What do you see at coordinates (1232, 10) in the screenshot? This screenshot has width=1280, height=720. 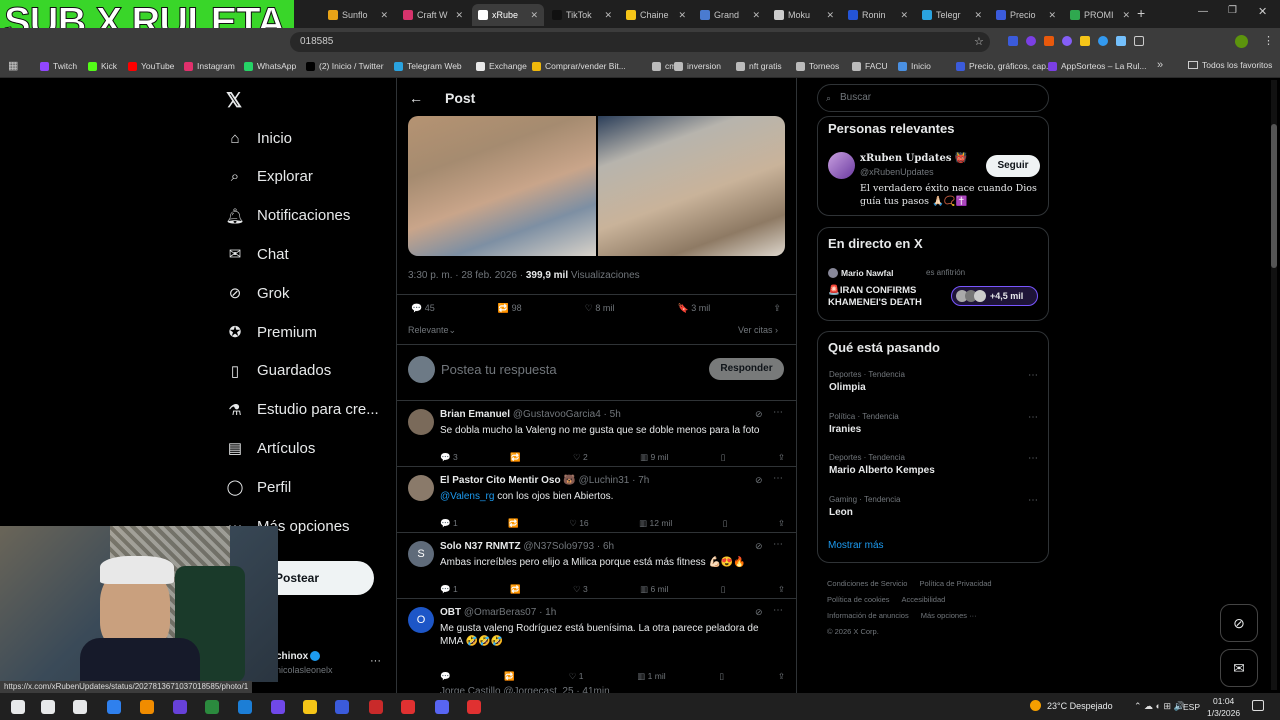 I see `window-restore-button: ❐` at bounding box center [1232, 10].